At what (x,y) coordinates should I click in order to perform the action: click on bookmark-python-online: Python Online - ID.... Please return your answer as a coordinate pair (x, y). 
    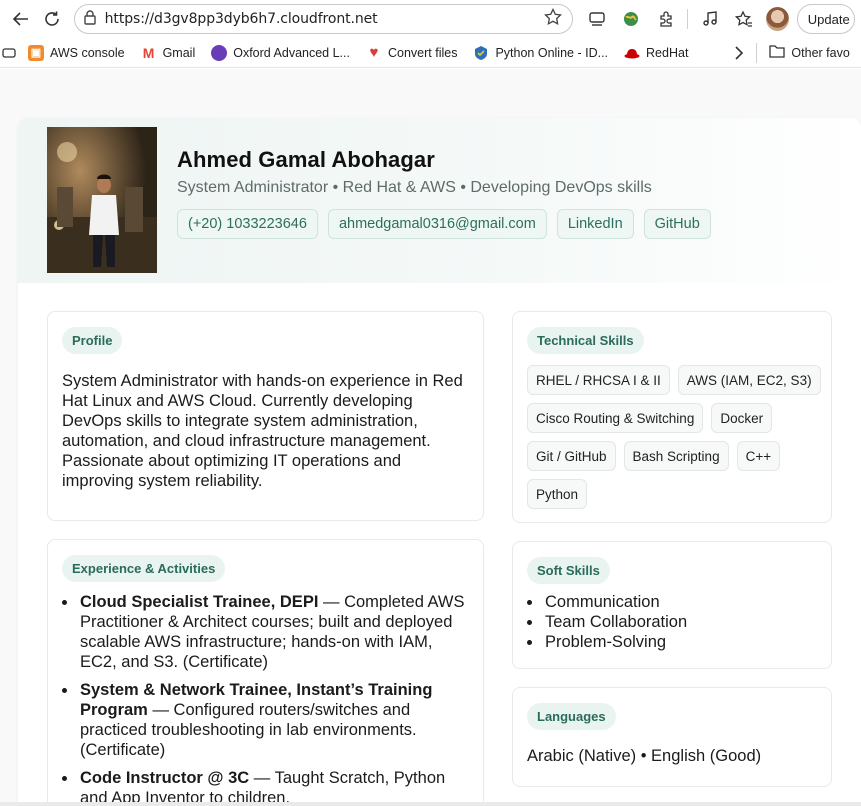
    Looking at the image, I should click on (540, 53).